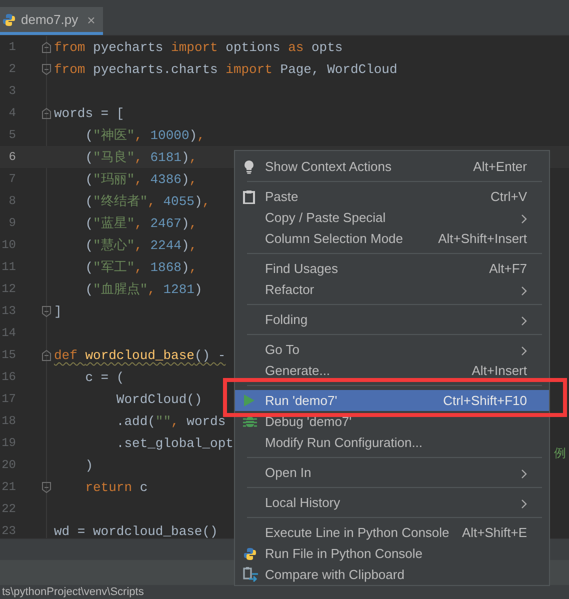 Image resolution: width=569 pixels, height=599 pixels. I want to click on code-line: WordCloud(), so click(158, 399).